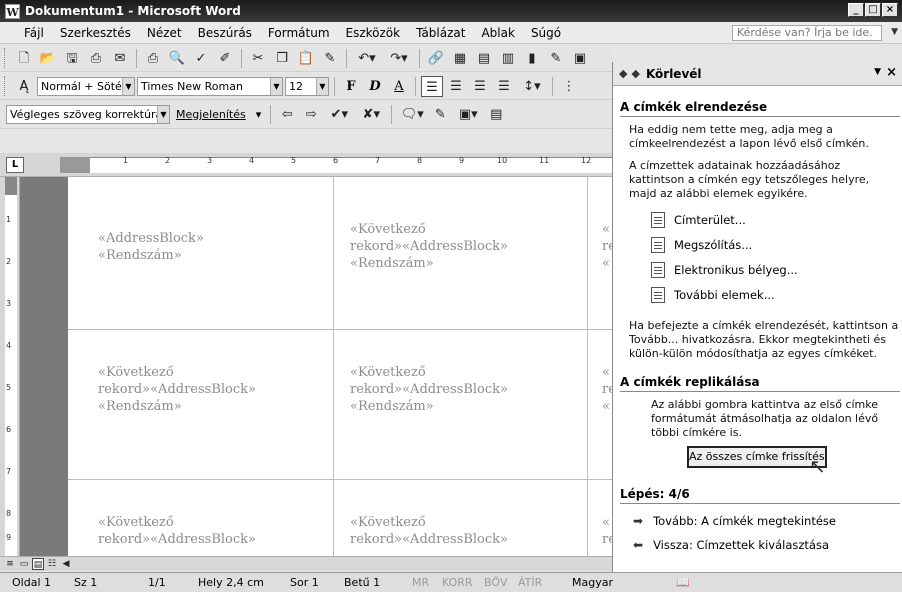 This screenshot has height=592, width=902. I want to click on hyperlink-icon: 🔗, so click(436, 58).